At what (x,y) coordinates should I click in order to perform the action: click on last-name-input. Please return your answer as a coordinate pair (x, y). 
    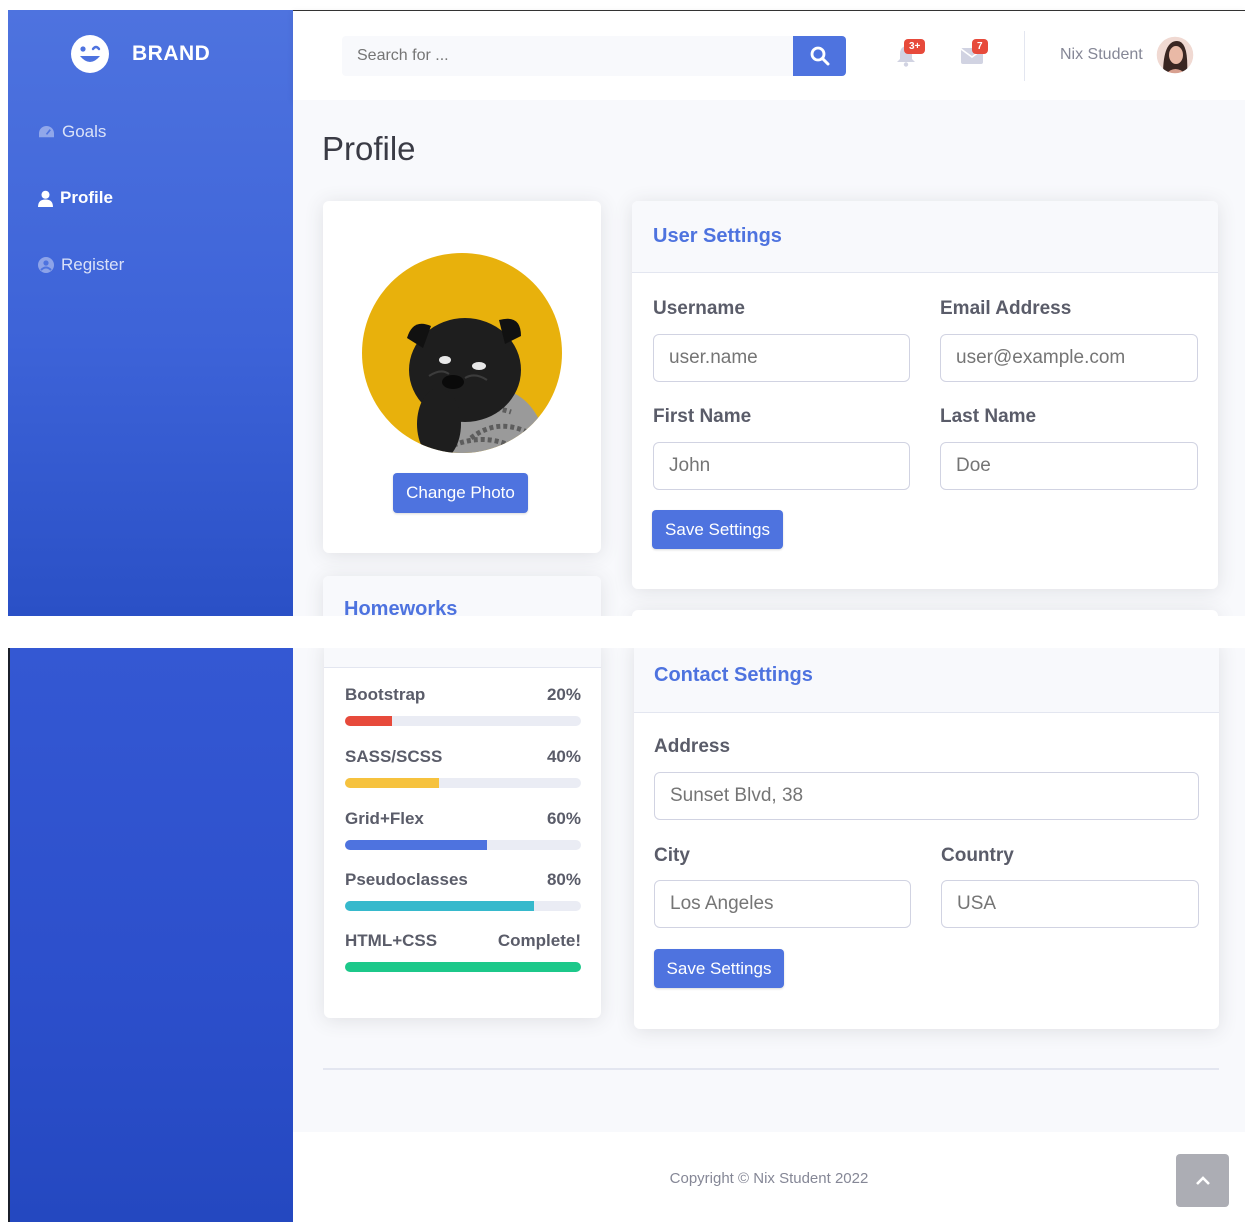
    Looking at the image, I should click on (1069, 466).